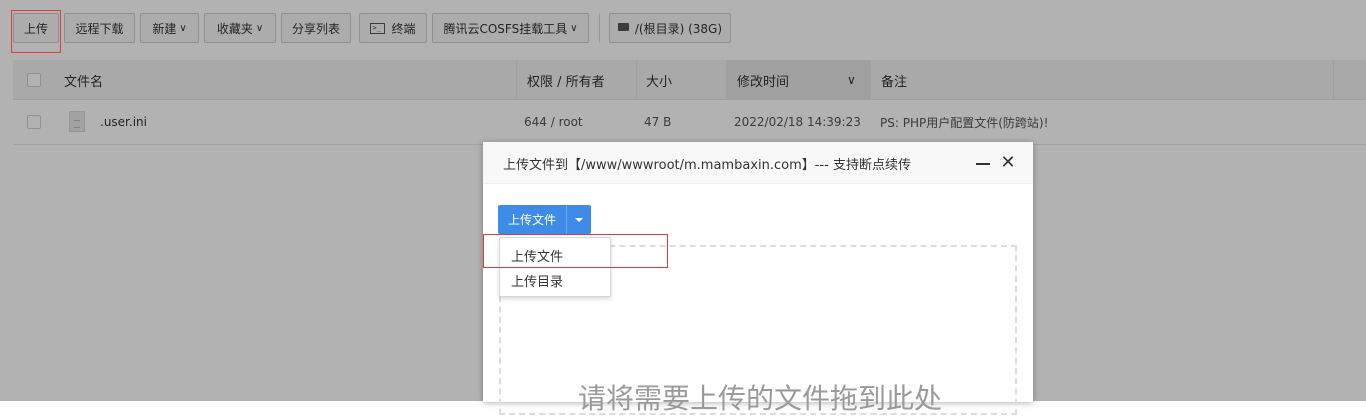 The height and width of the screenshot is (417, 1366). What do you see at coordinates (983, 164) in the screenshot?
I see `minimize-icon` at bounding box center [983, 164].